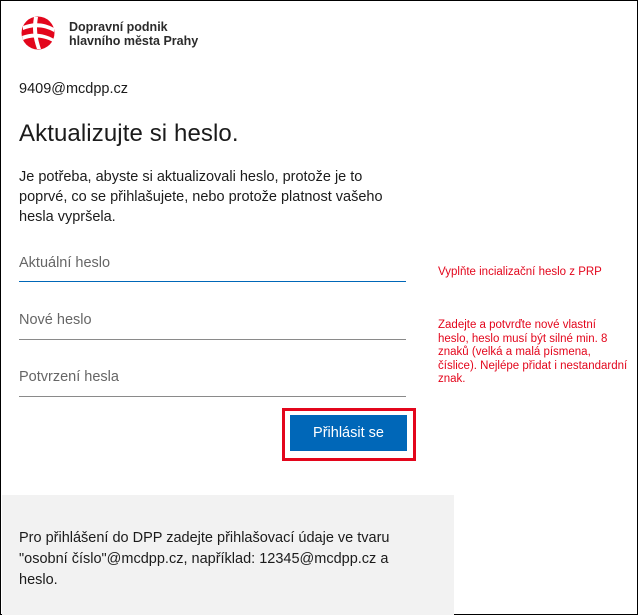 This screenshot has width=638, height=615. I want to click on new-password-underline, so click(212, 339).